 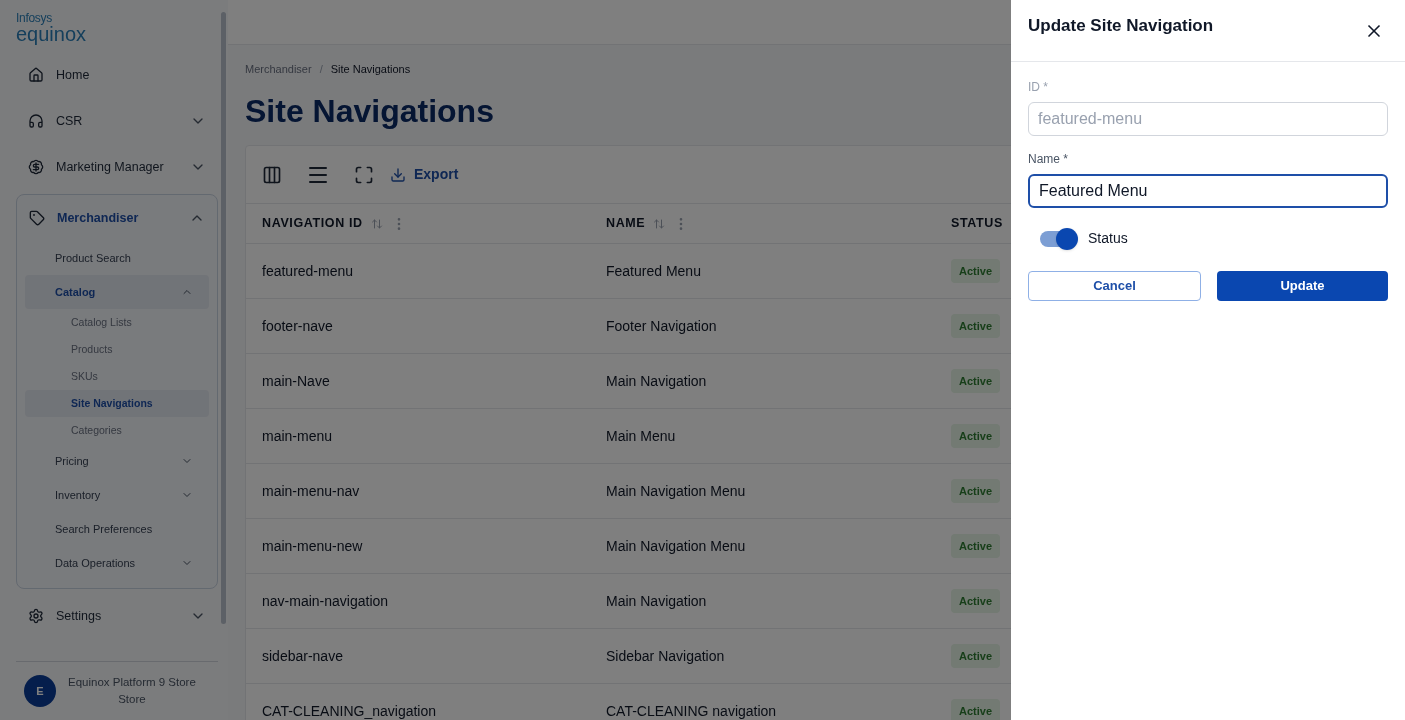 What do you see at coordinates (117, 616) in the screenshot?
I see `nav-item: Settings` at bounding box center [117, 616].